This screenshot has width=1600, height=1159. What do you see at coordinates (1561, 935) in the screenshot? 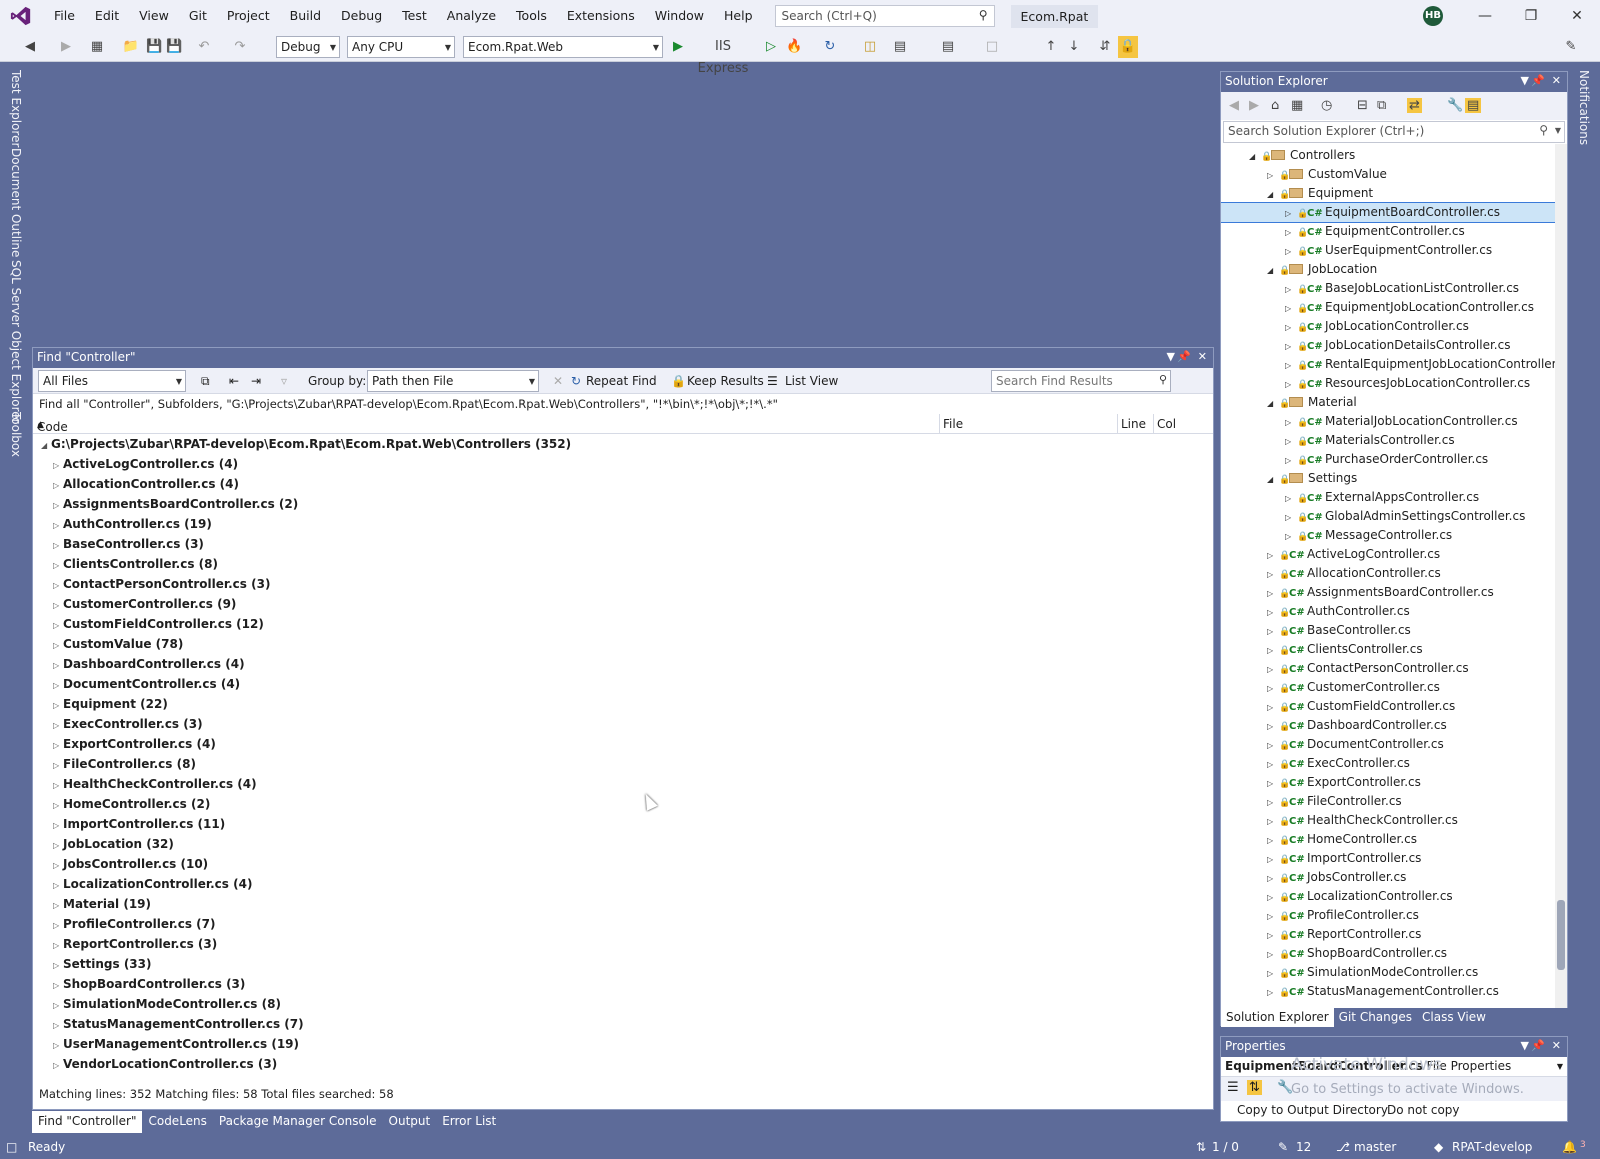
I see `tree-scrollbar-thumb` at bounding box center [1561, 935].